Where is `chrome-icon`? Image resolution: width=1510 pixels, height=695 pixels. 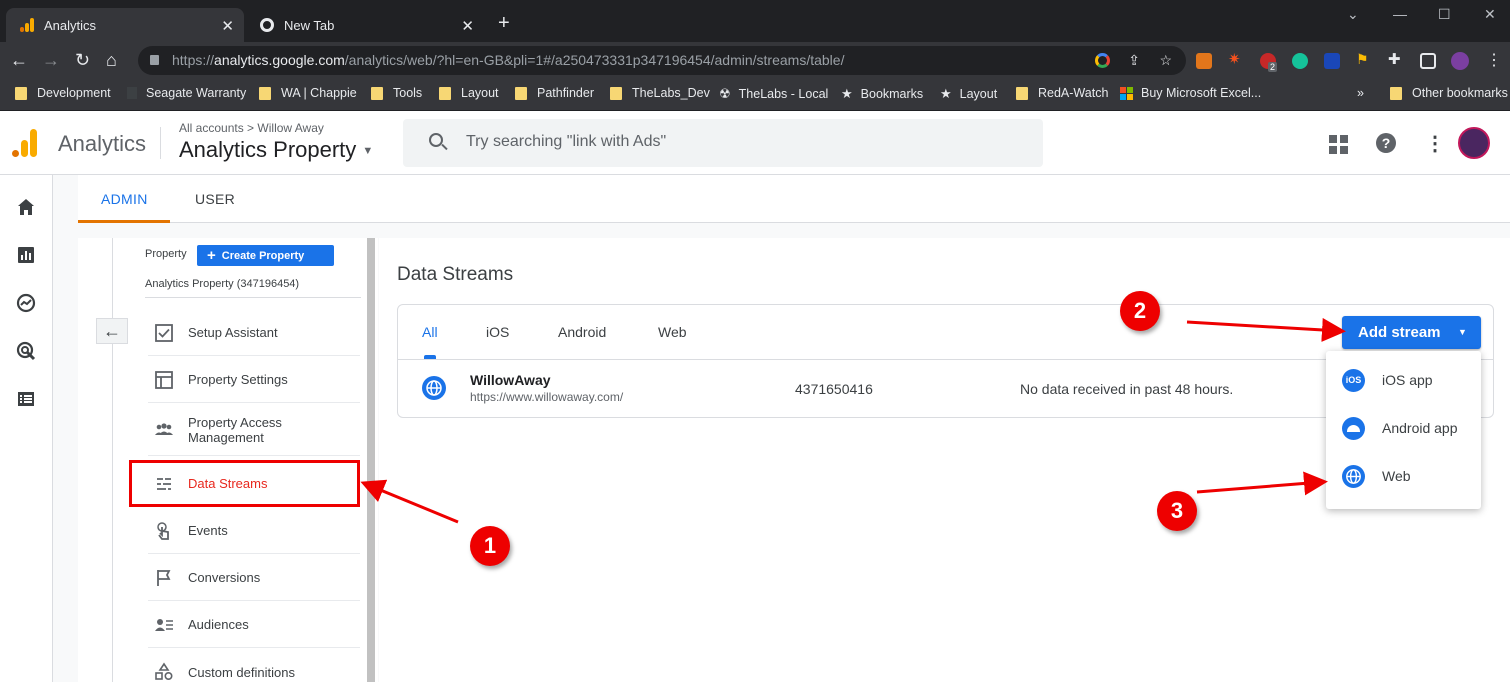 chrome-icon is located at coordinates (267, 25).